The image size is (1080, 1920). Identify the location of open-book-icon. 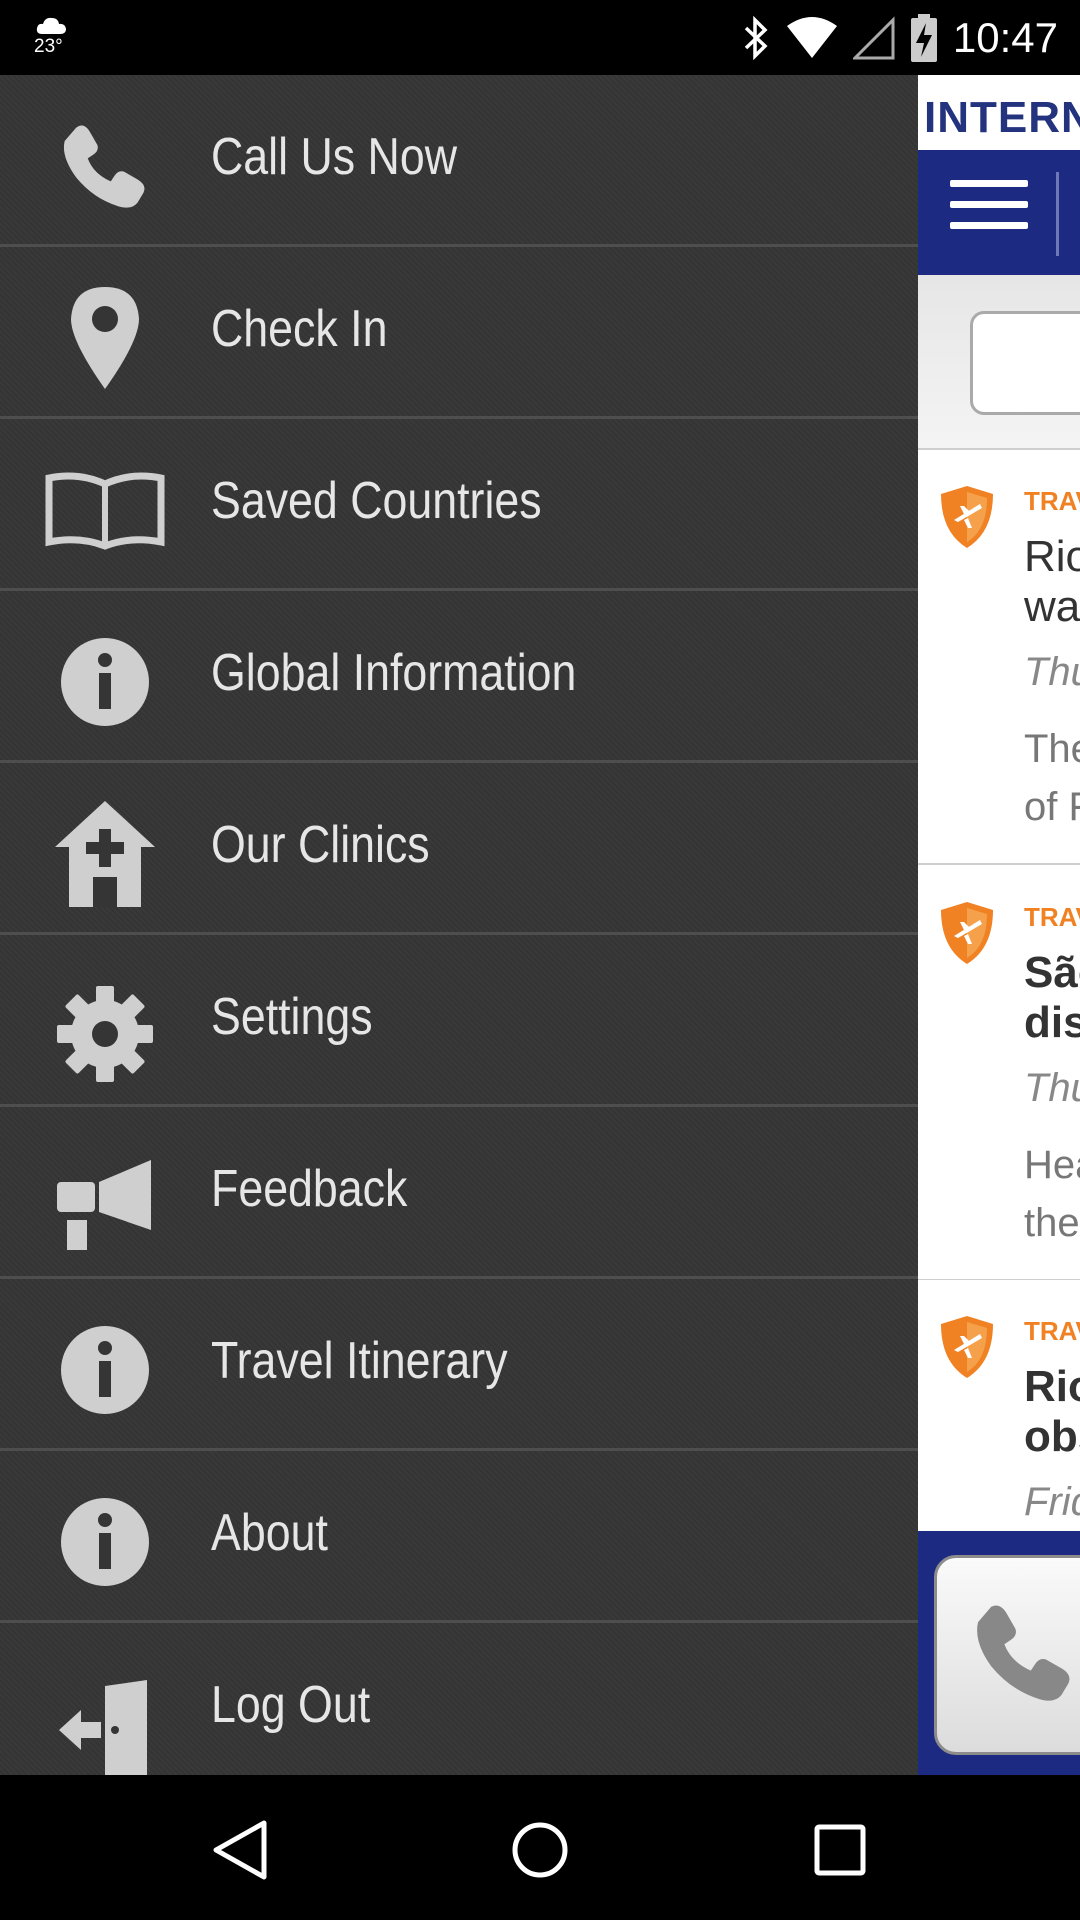
(105, 510).